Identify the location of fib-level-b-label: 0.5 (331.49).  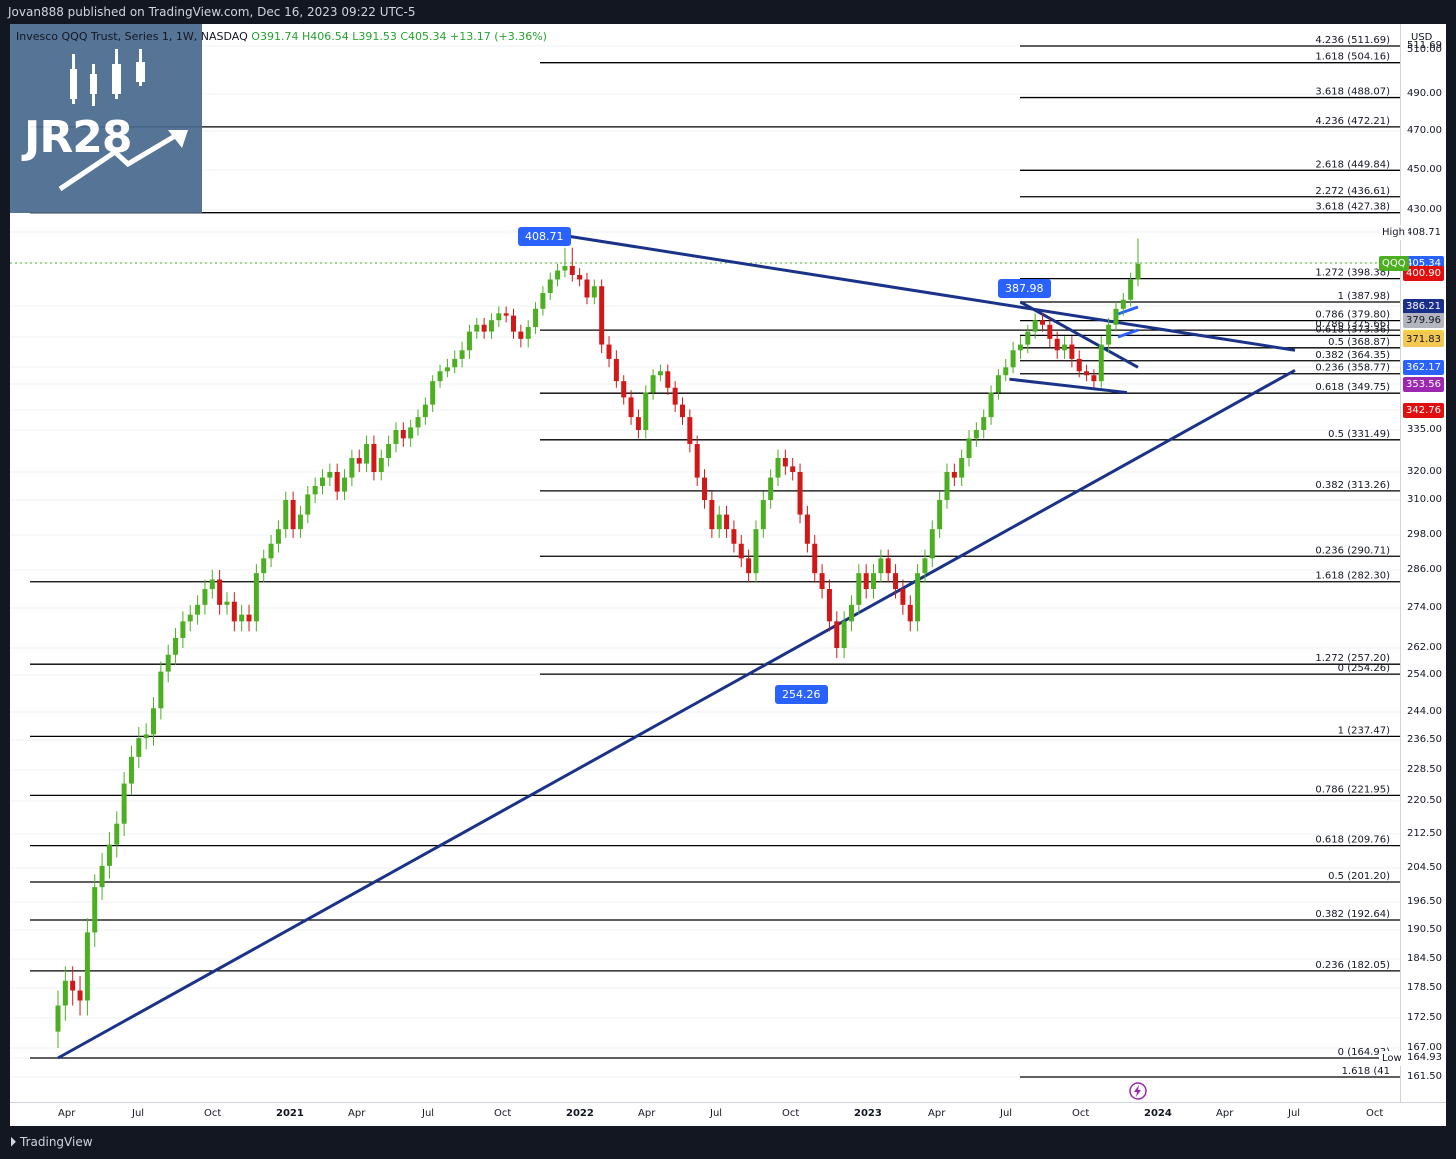
(1359, 434).